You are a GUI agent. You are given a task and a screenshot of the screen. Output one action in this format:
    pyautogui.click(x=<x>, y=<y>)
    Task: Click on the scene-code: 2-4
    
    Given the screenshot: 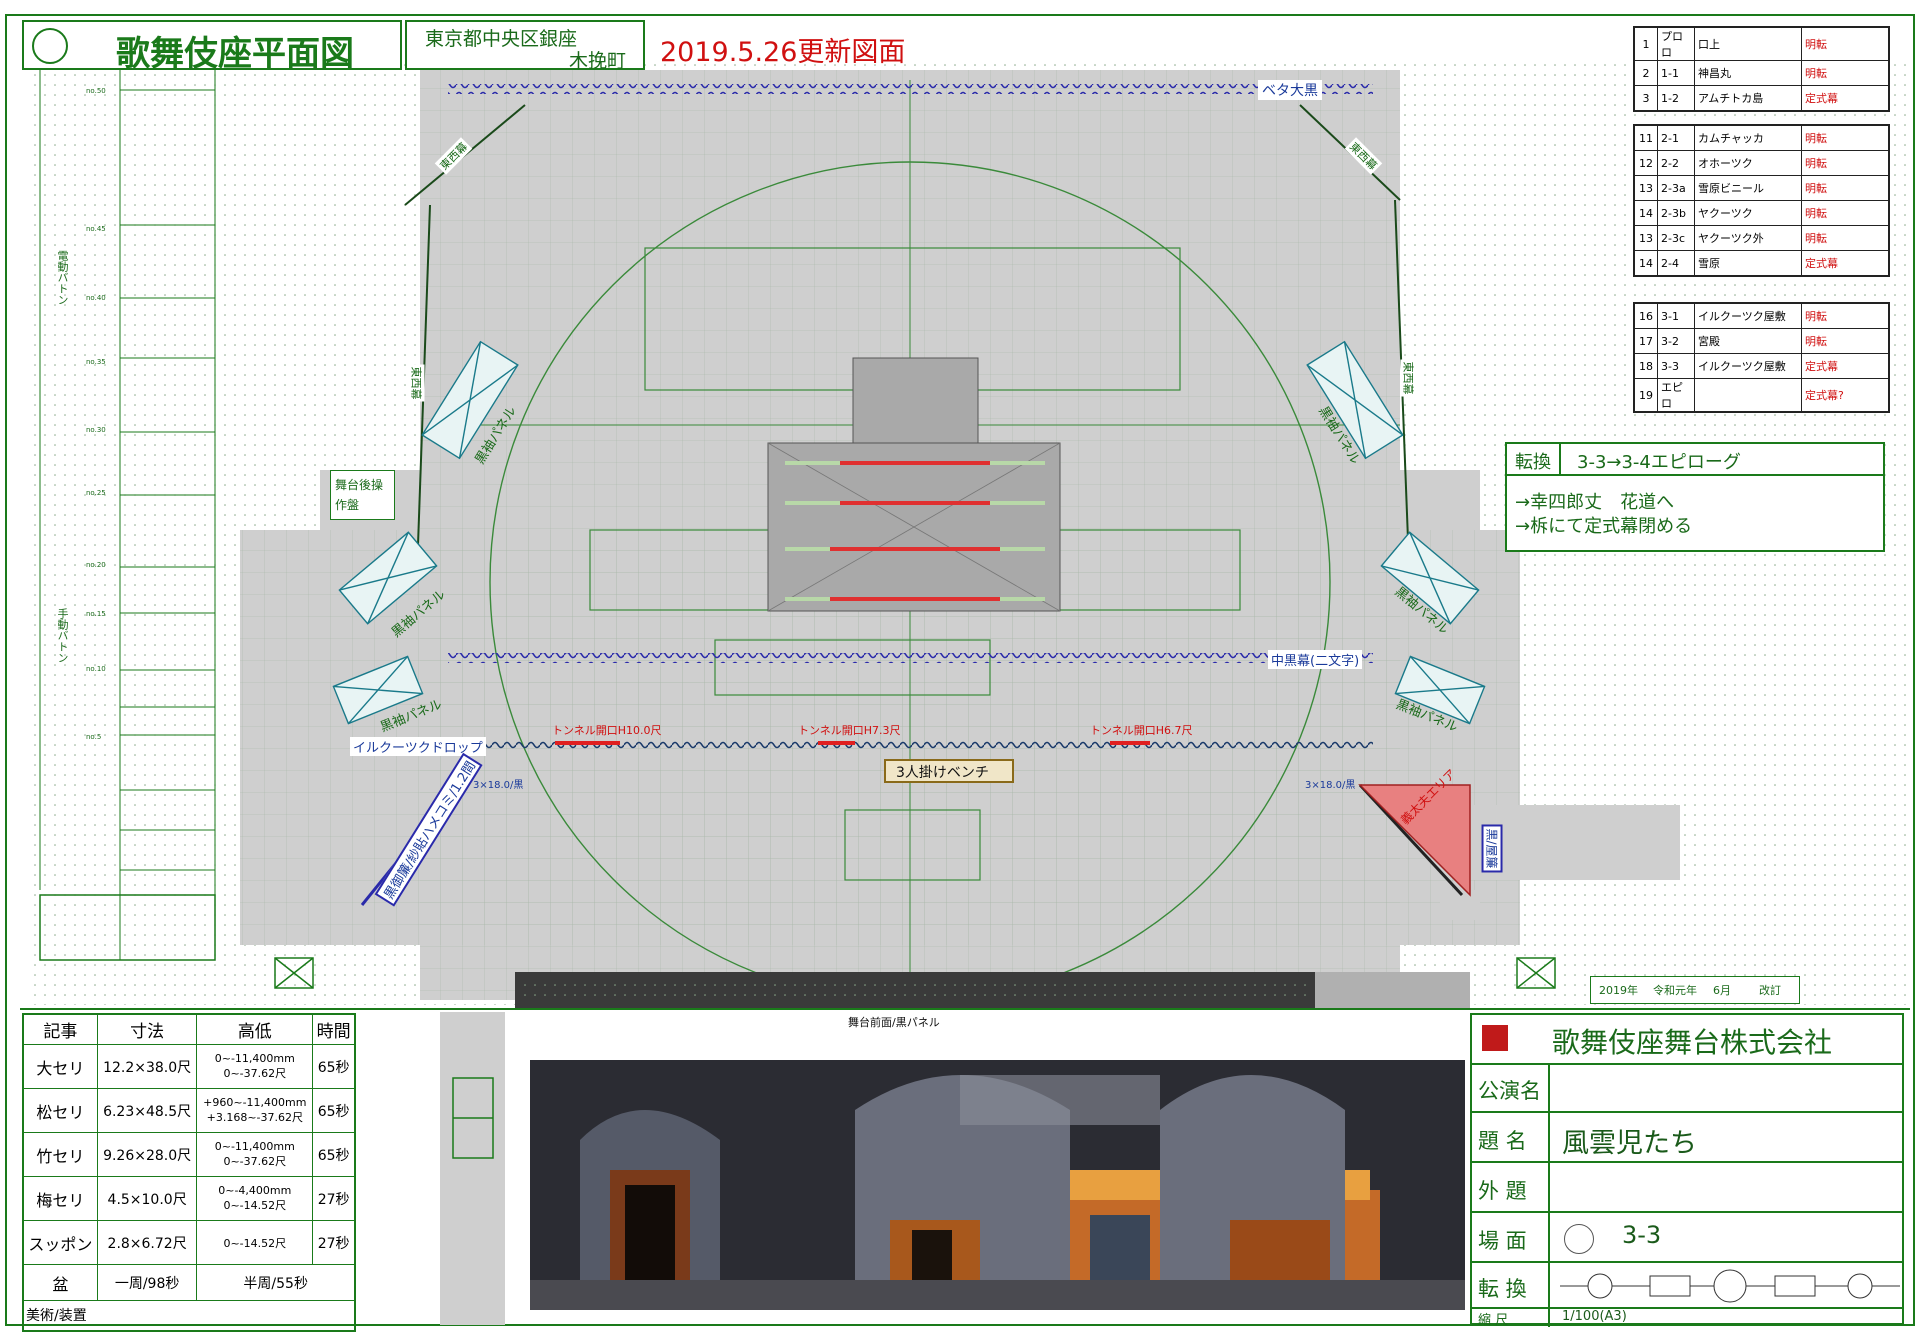 What is the action you would take?
    pyautogui.click(x=1676, y=263)
    